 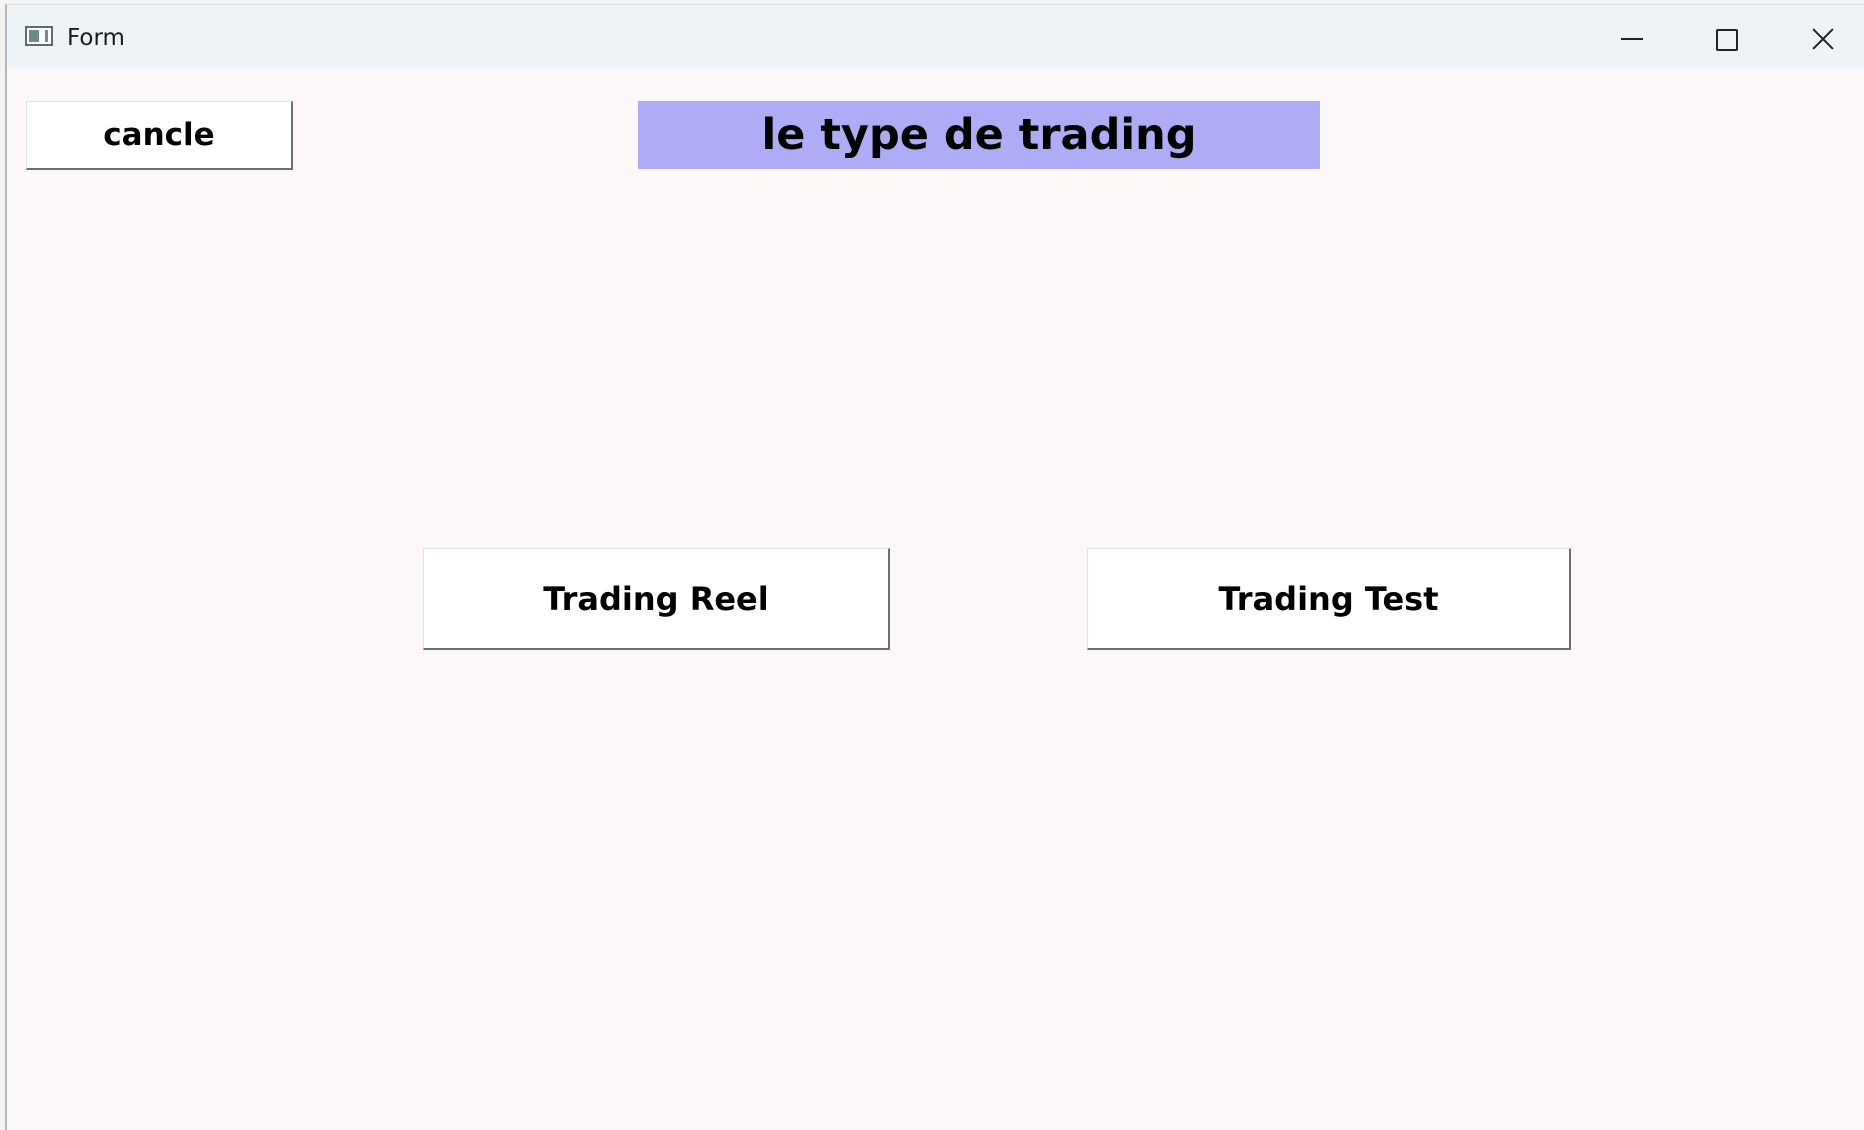 I want to click on title-bar: Form, so click(x=935, y=37).